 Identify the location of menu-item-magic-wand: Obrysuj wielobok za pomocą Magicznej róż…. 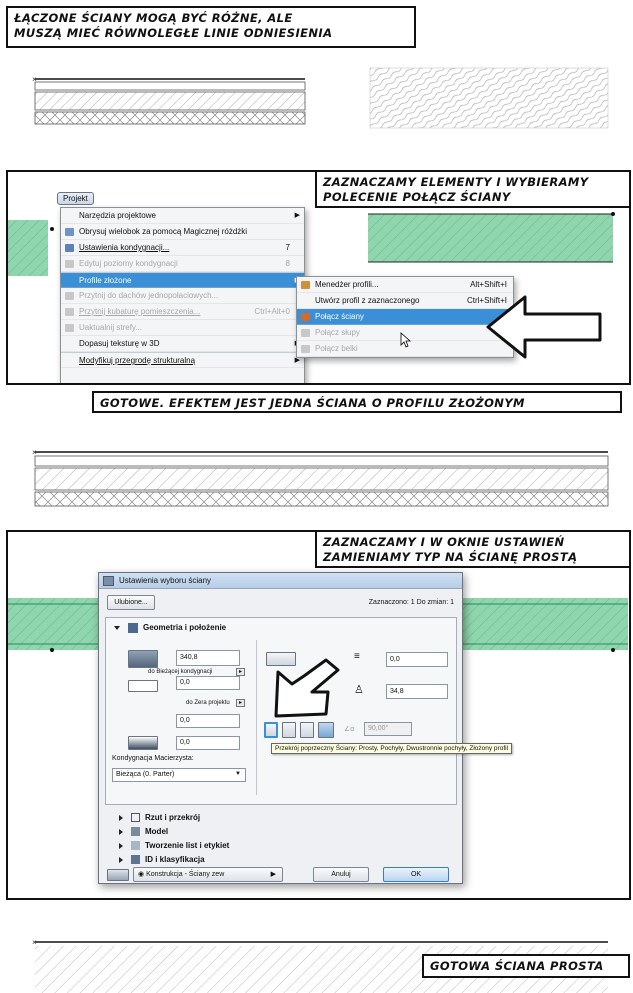
(182, 232).